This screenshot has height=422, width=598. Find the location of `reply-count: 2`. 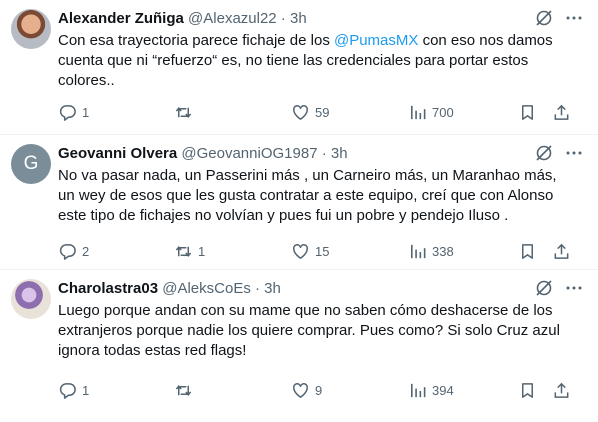

reply-count: 2 is located at coordinates (86, 251).